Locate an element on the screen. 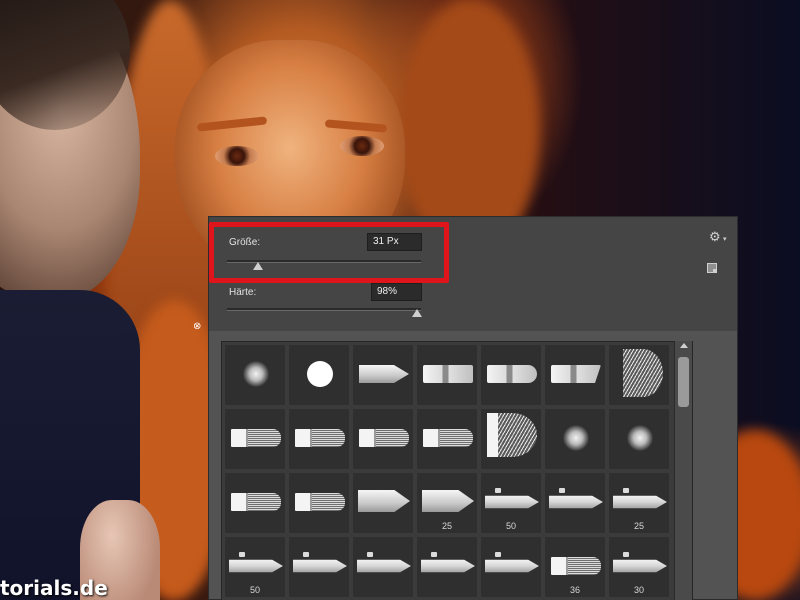 This screenshot has width=800, height=600. brush-preset-18: 25 is located at coordinates (447, 503).